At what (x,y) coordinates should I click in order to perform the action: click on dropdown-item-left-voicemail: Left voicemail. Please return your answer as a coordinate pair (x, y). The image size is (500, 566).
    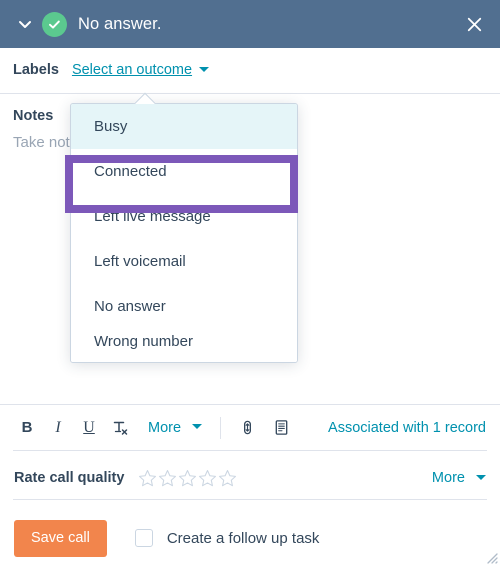
    Looking at the image, I should click on (184, 261).